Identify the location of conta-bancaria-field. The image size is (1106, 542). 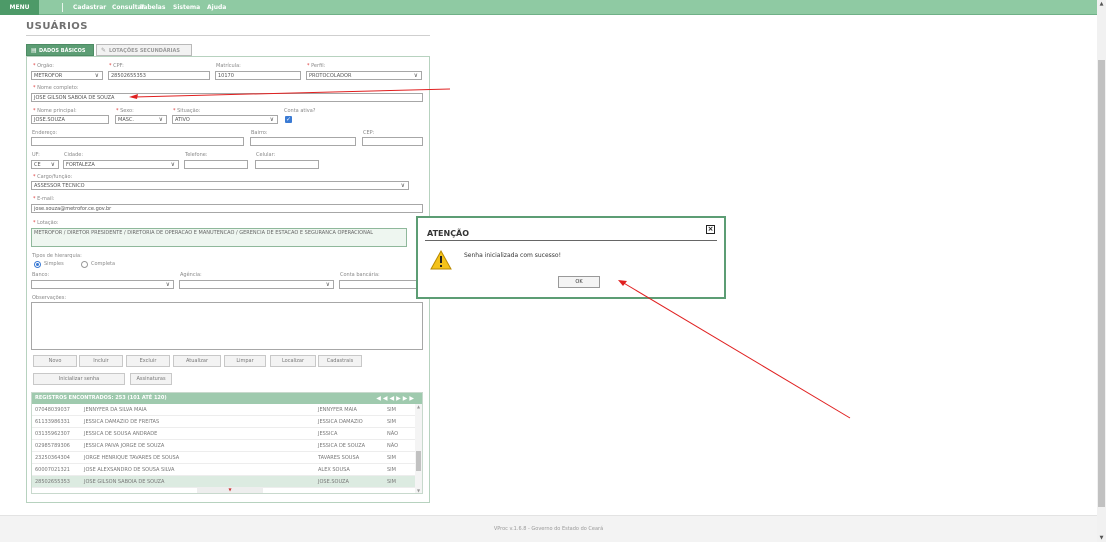
(378, 284).